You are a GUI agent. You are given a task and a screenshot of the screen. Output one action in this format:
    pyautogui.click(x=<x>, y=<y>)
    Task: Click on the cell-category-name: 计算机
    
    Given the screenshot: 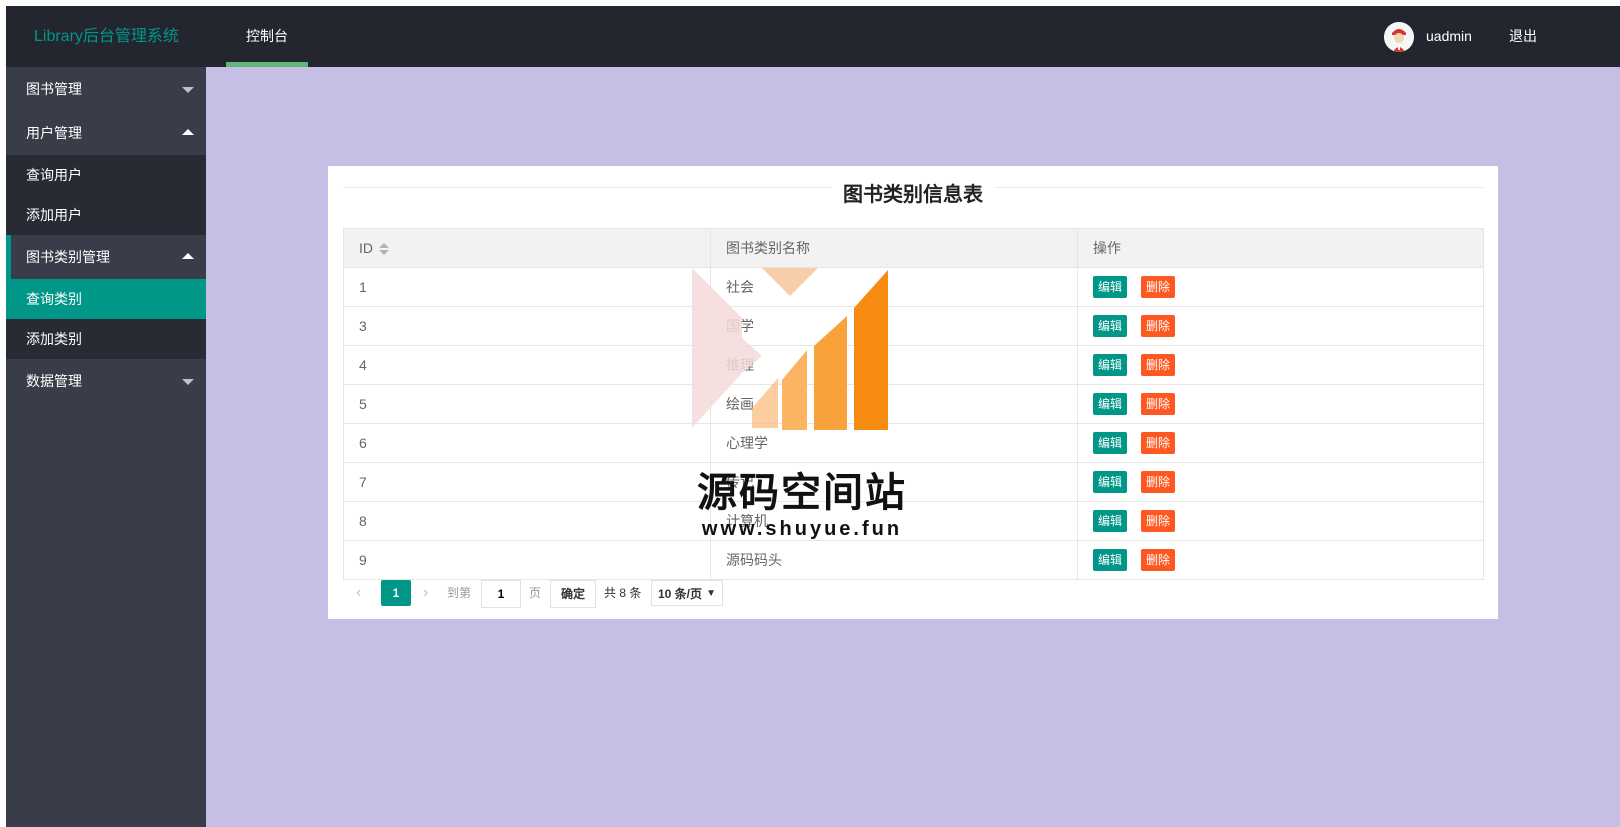 What is the action you would take?
    pyautogui.click(x=894, y=521)
    